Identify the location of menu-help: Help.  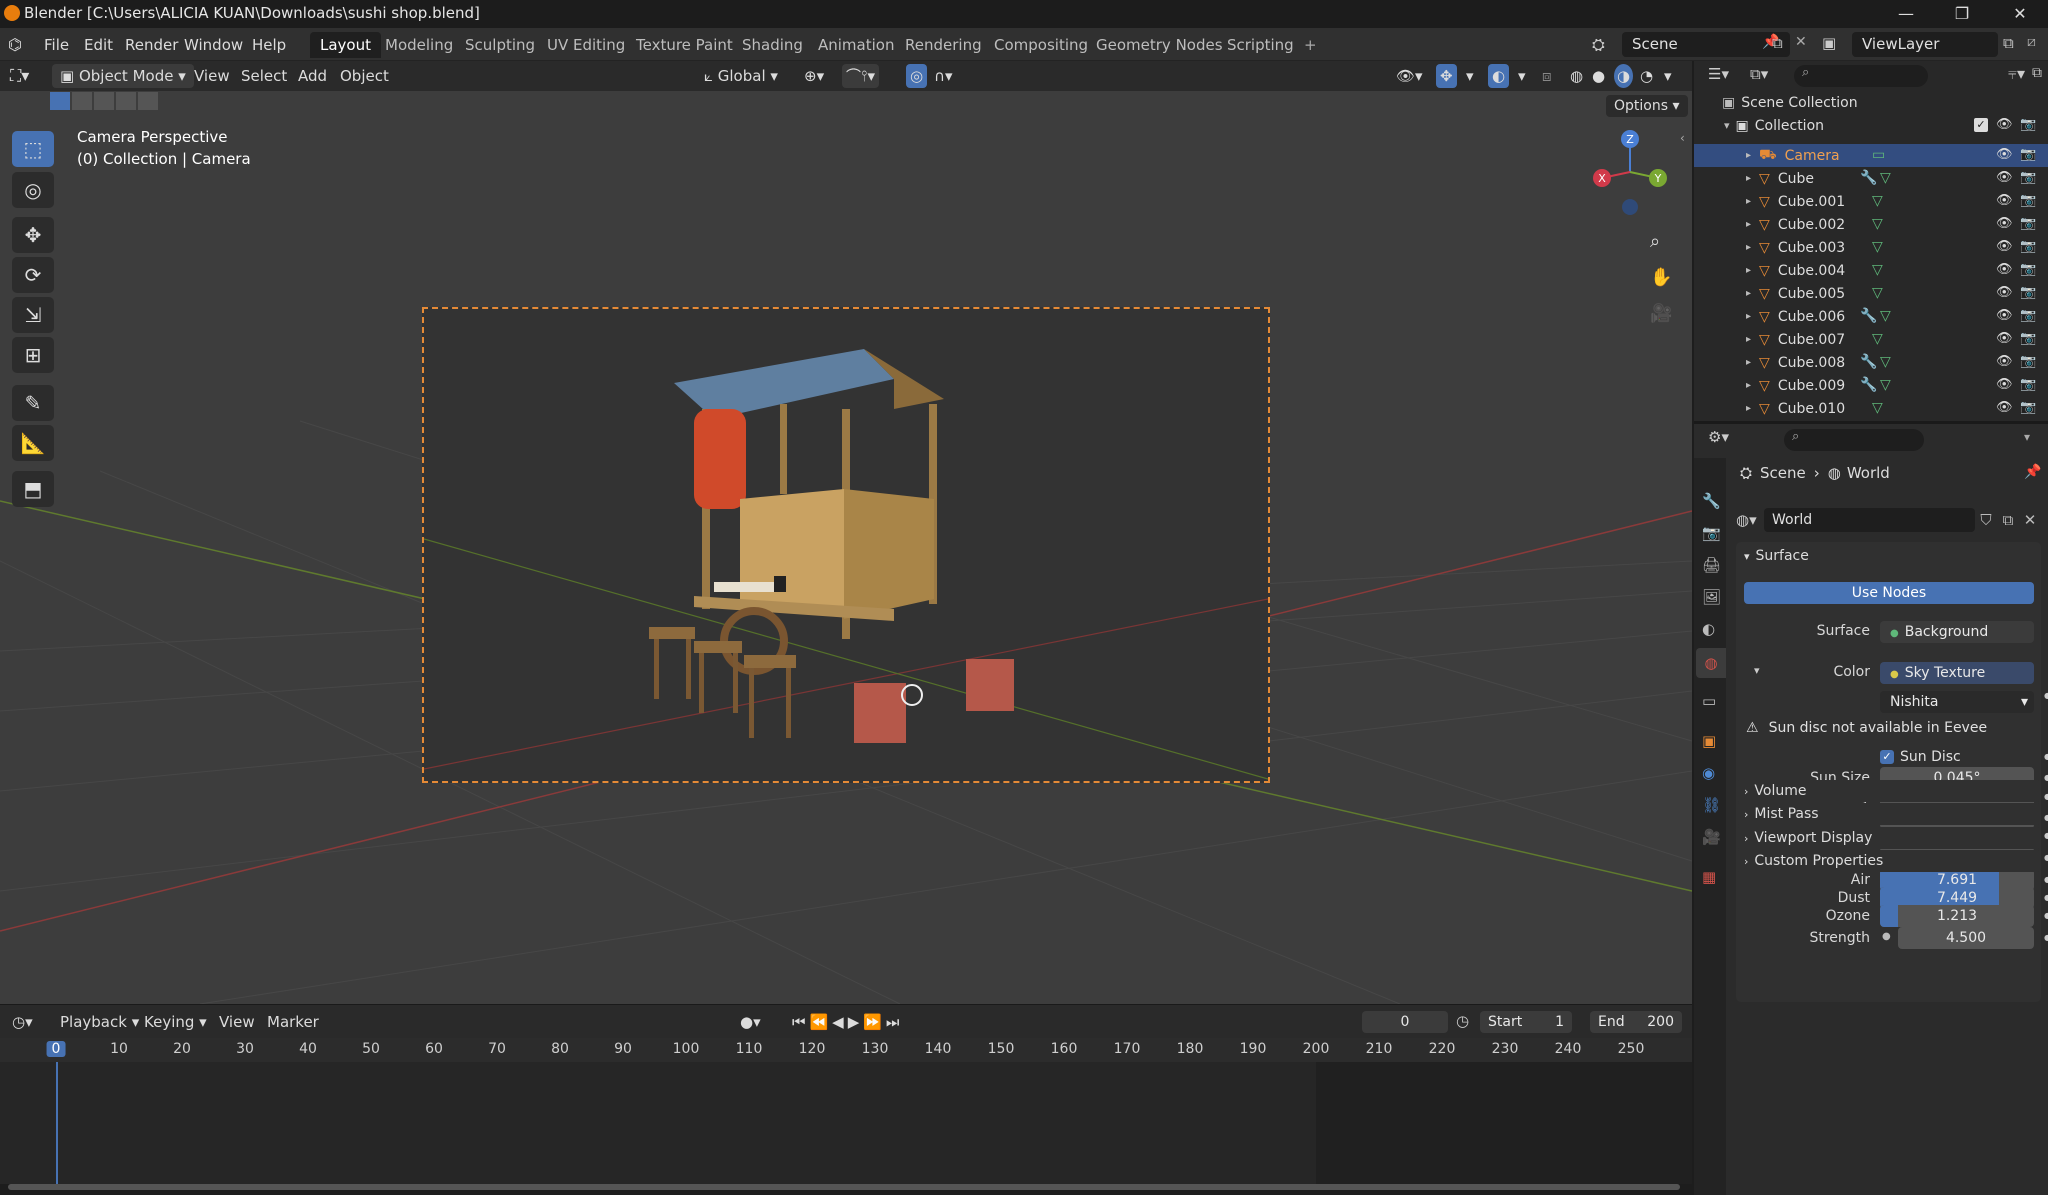
(269, 45).